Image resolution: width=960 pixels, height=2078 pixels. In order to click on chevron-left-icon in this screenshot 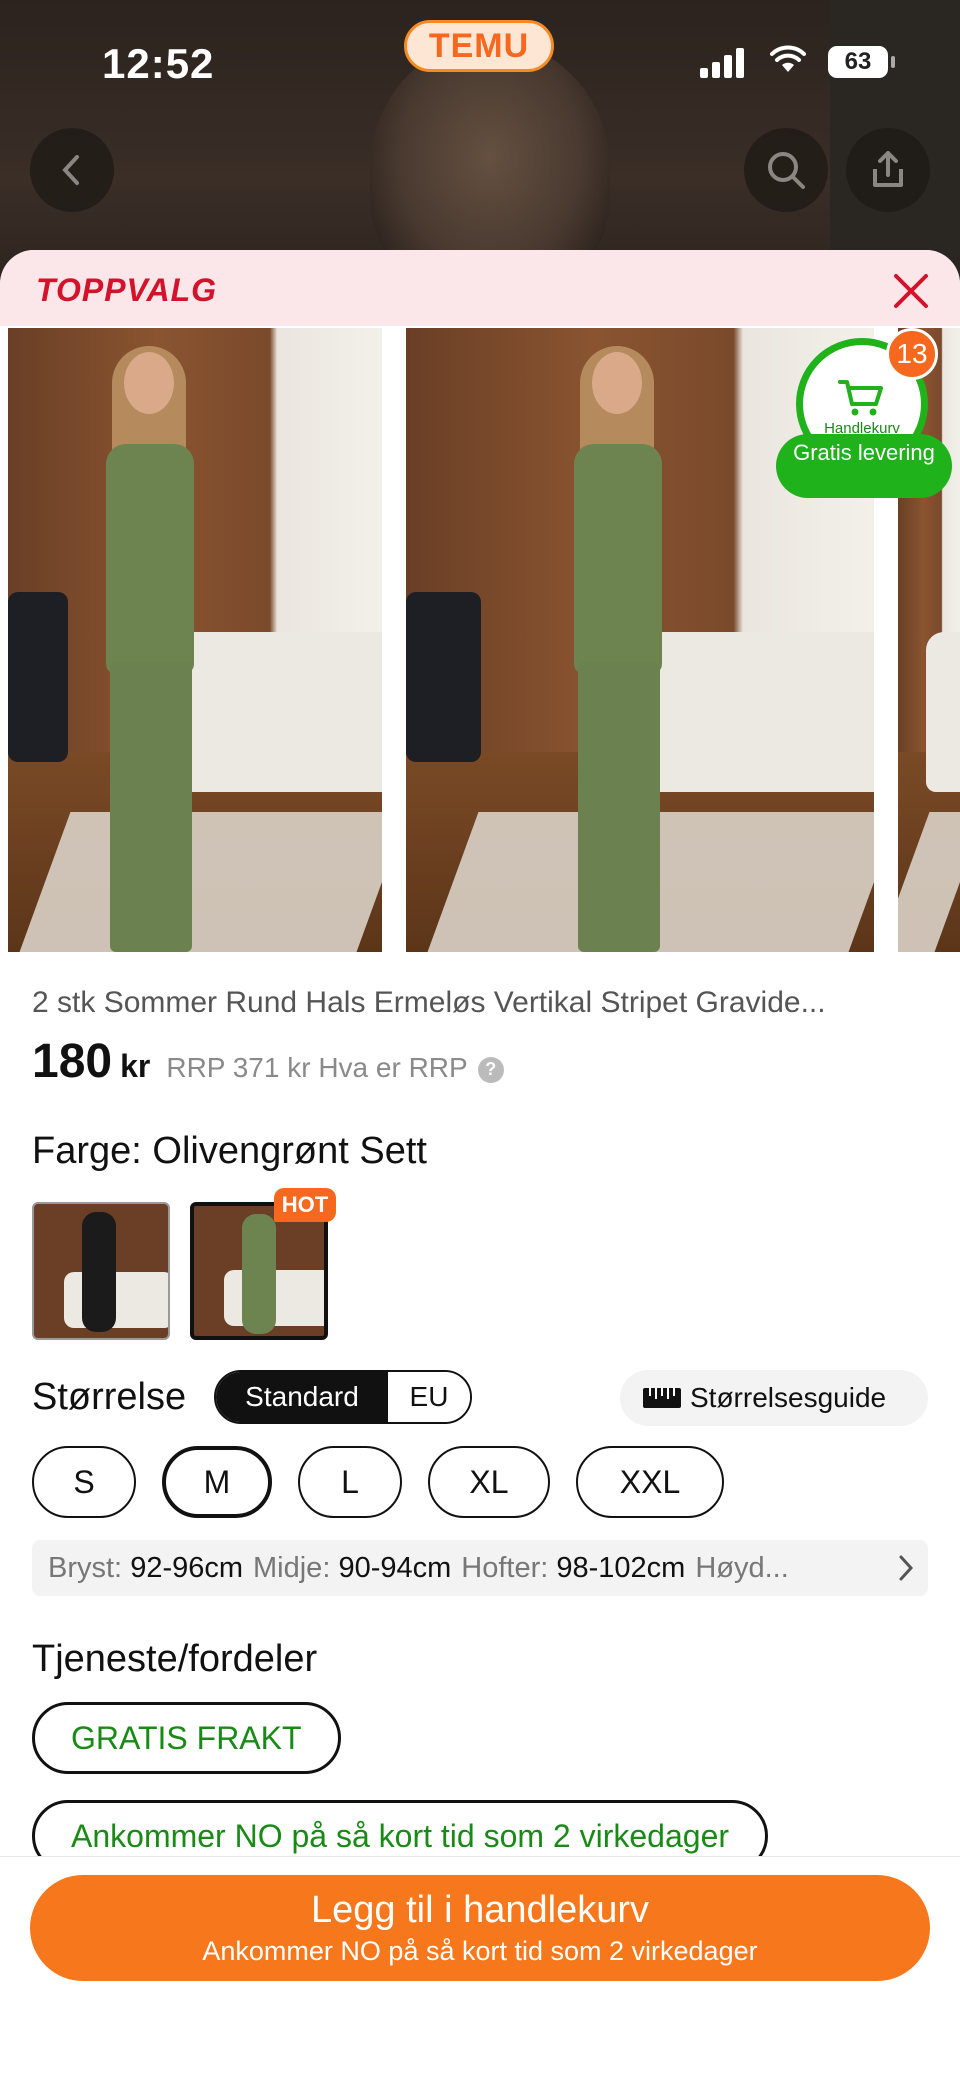, I will do `click(70, 170)`.